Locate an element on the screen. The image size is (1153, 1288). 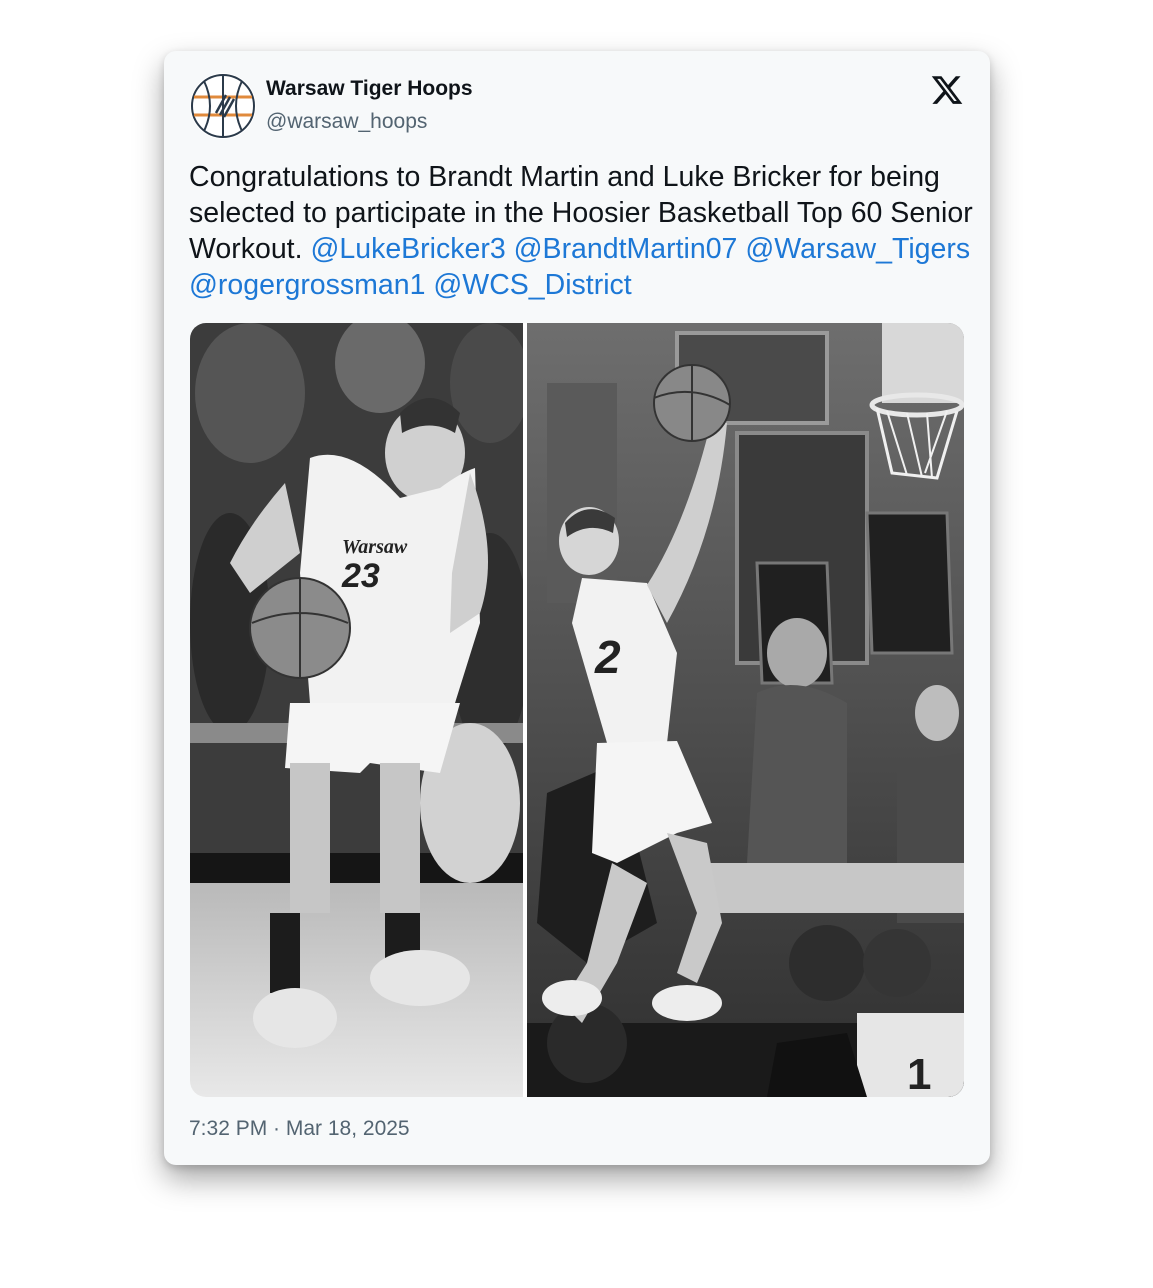
mention-link: @BrandtMartin07 is located at coordinates (626, 249).